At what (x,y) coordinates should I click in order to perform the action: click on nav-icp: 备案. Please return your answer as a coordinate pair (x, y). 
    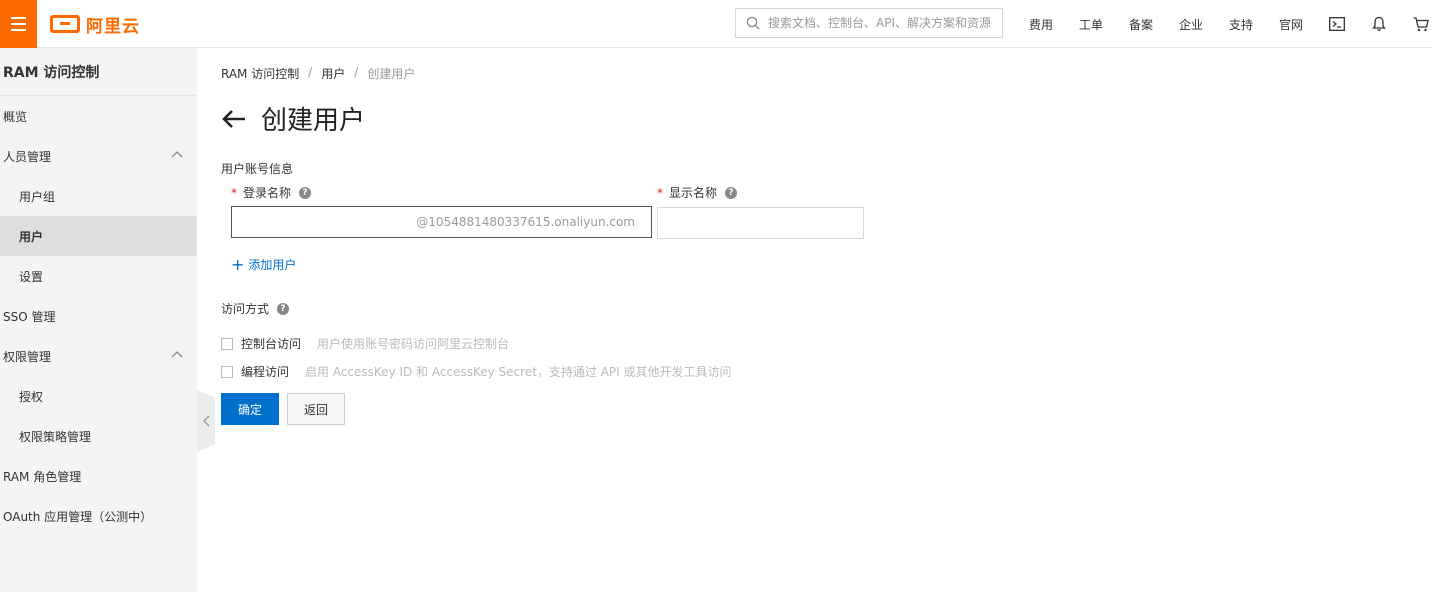
    Looking at the image, I should click on (1141, 24).